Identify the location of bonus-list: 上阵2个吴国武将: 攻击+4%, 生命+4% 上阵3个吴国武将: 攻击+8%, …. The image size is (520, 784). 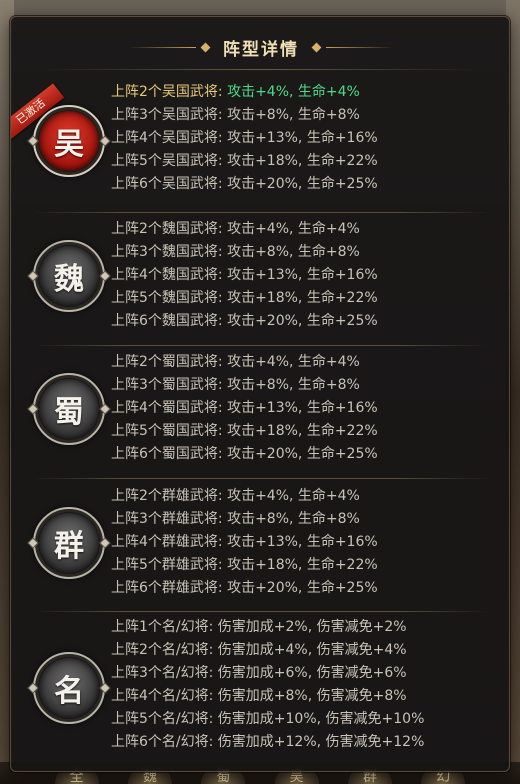
(306, 138).